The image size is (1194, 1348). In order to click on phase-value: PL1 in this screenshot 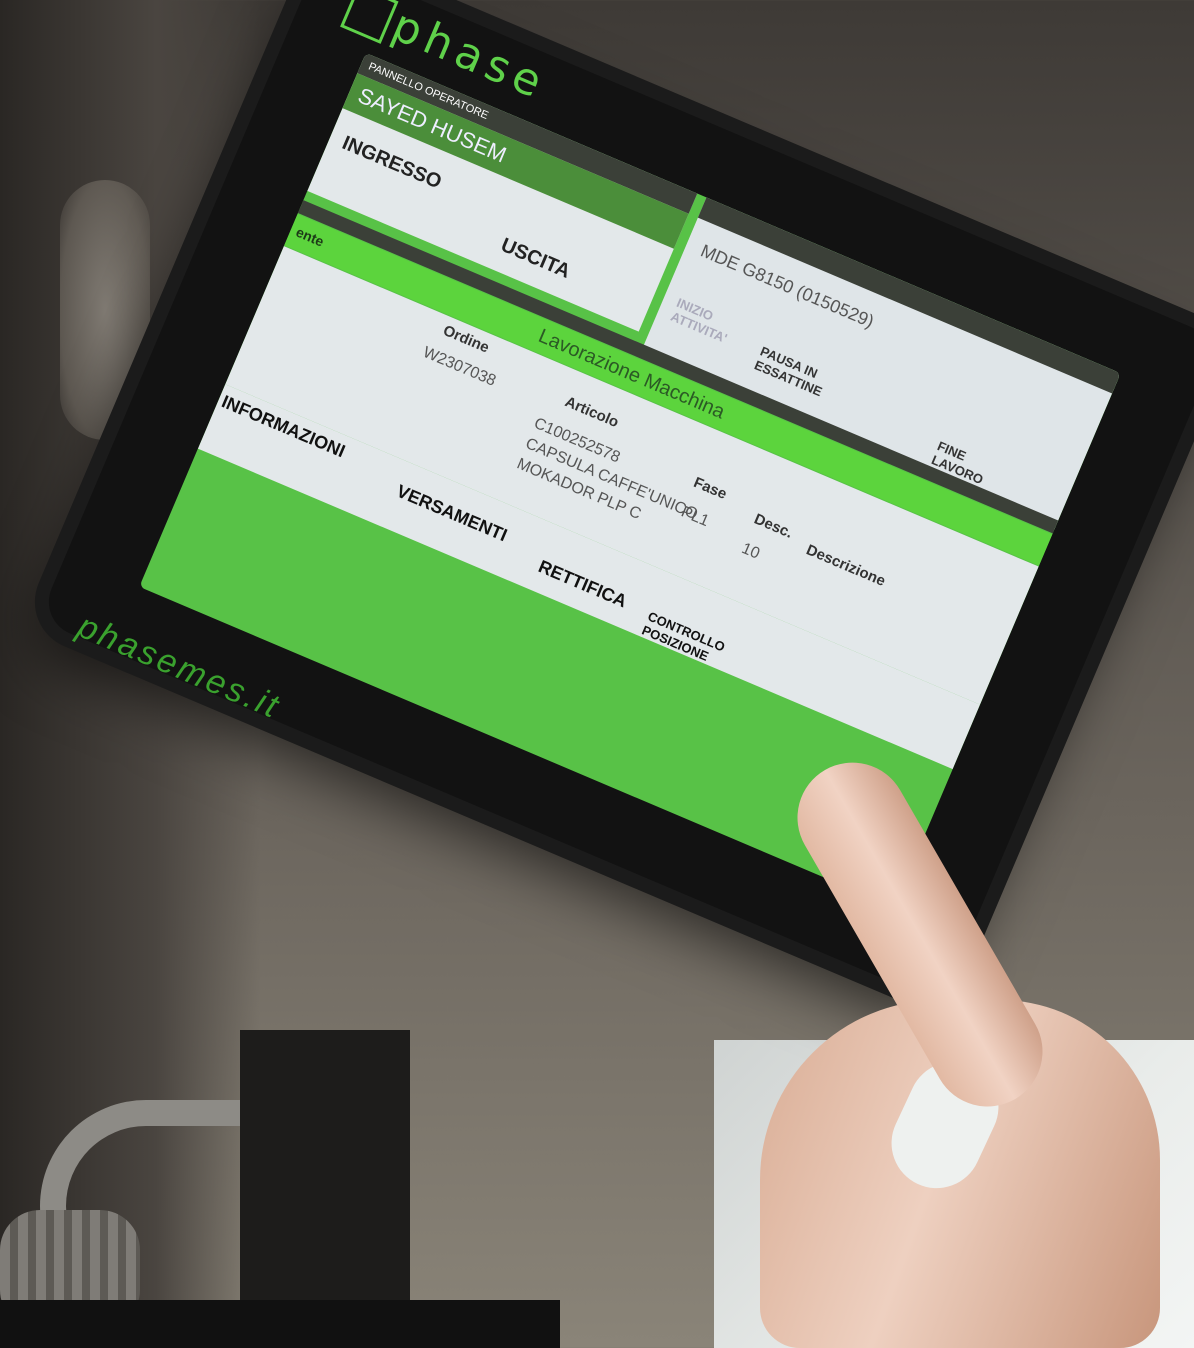, I will do `click(695, 517)`.